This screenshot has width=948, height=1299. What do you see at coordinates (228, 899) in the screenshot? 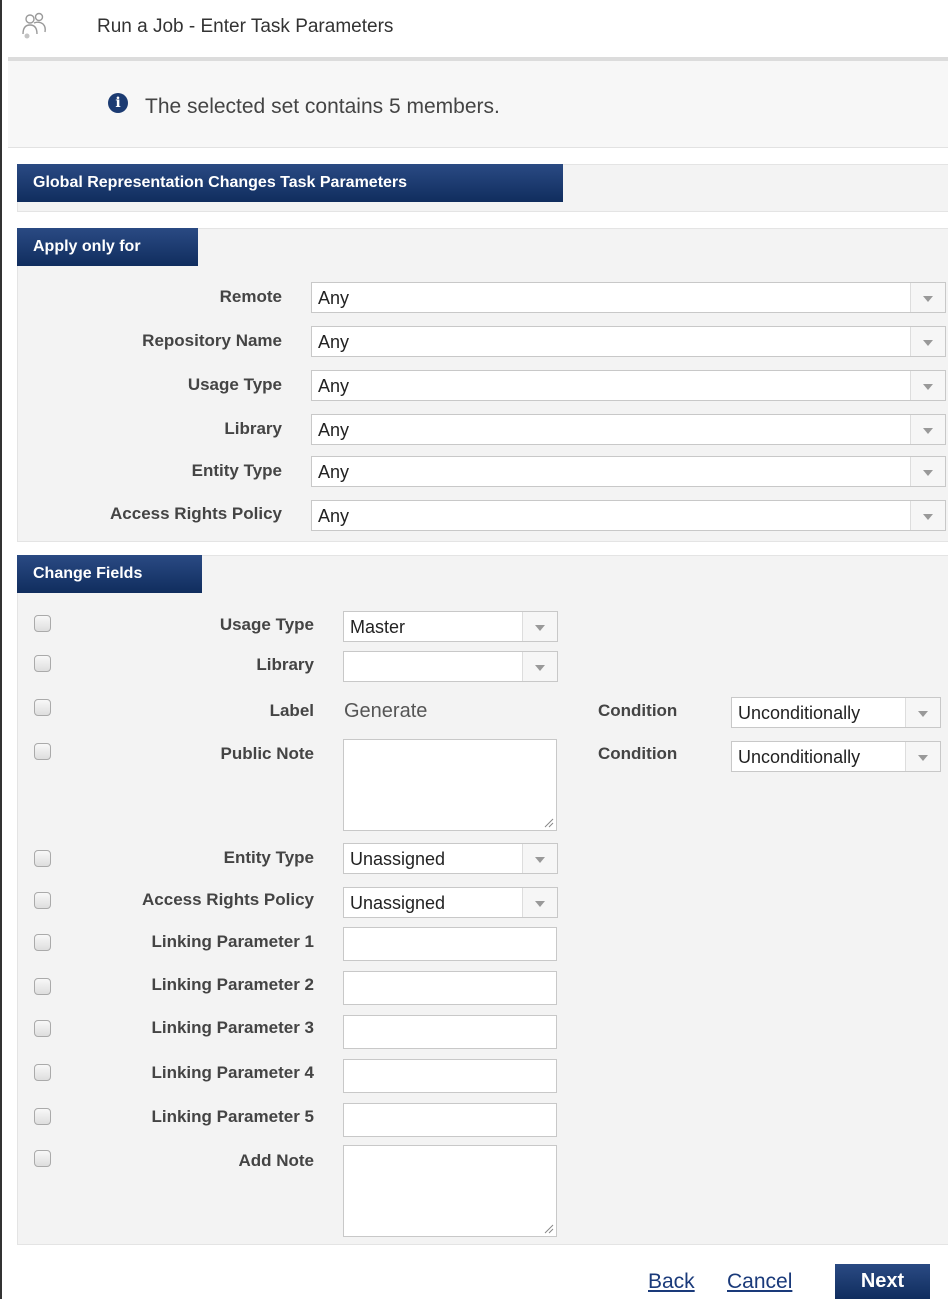
I see `access-rights-label: Access Rights Policy` at bounding box center [228, 899].